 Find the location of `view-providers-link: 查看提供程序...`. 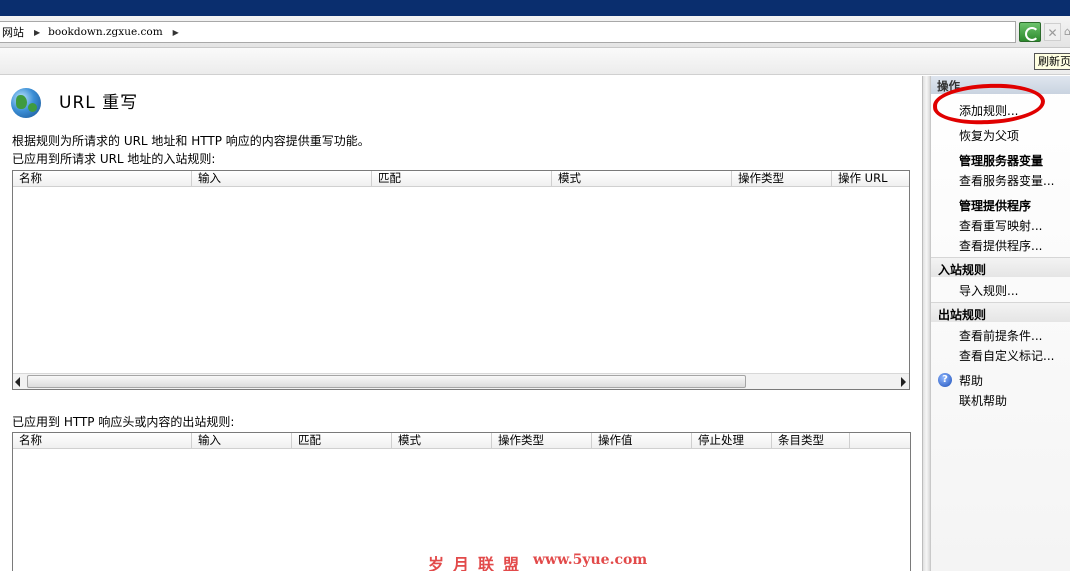

view-providers-link: 查看提供程序... is located at coordinates (1000, 245).